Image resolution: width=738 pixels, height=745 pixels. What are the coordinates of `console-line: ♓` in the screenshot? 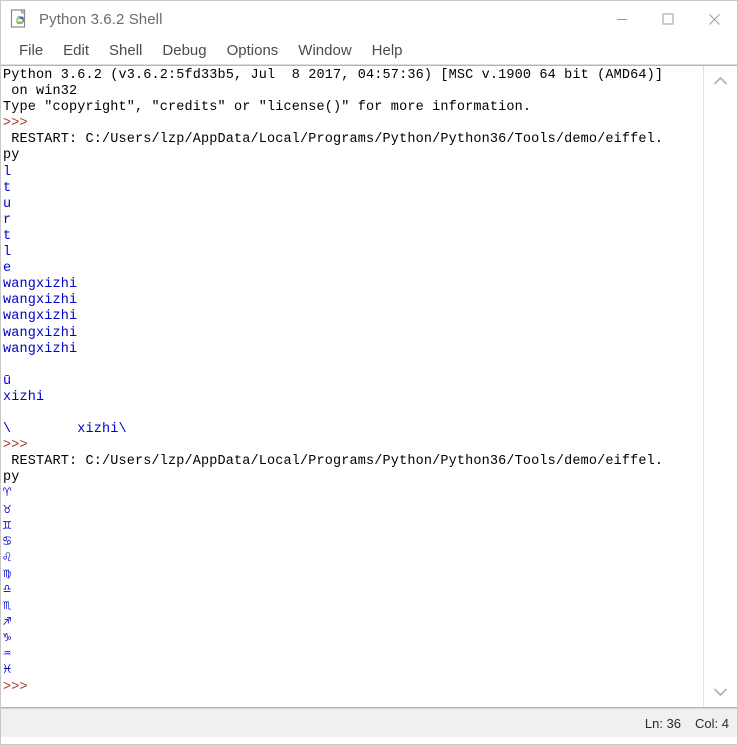 It's located at (7, 671).